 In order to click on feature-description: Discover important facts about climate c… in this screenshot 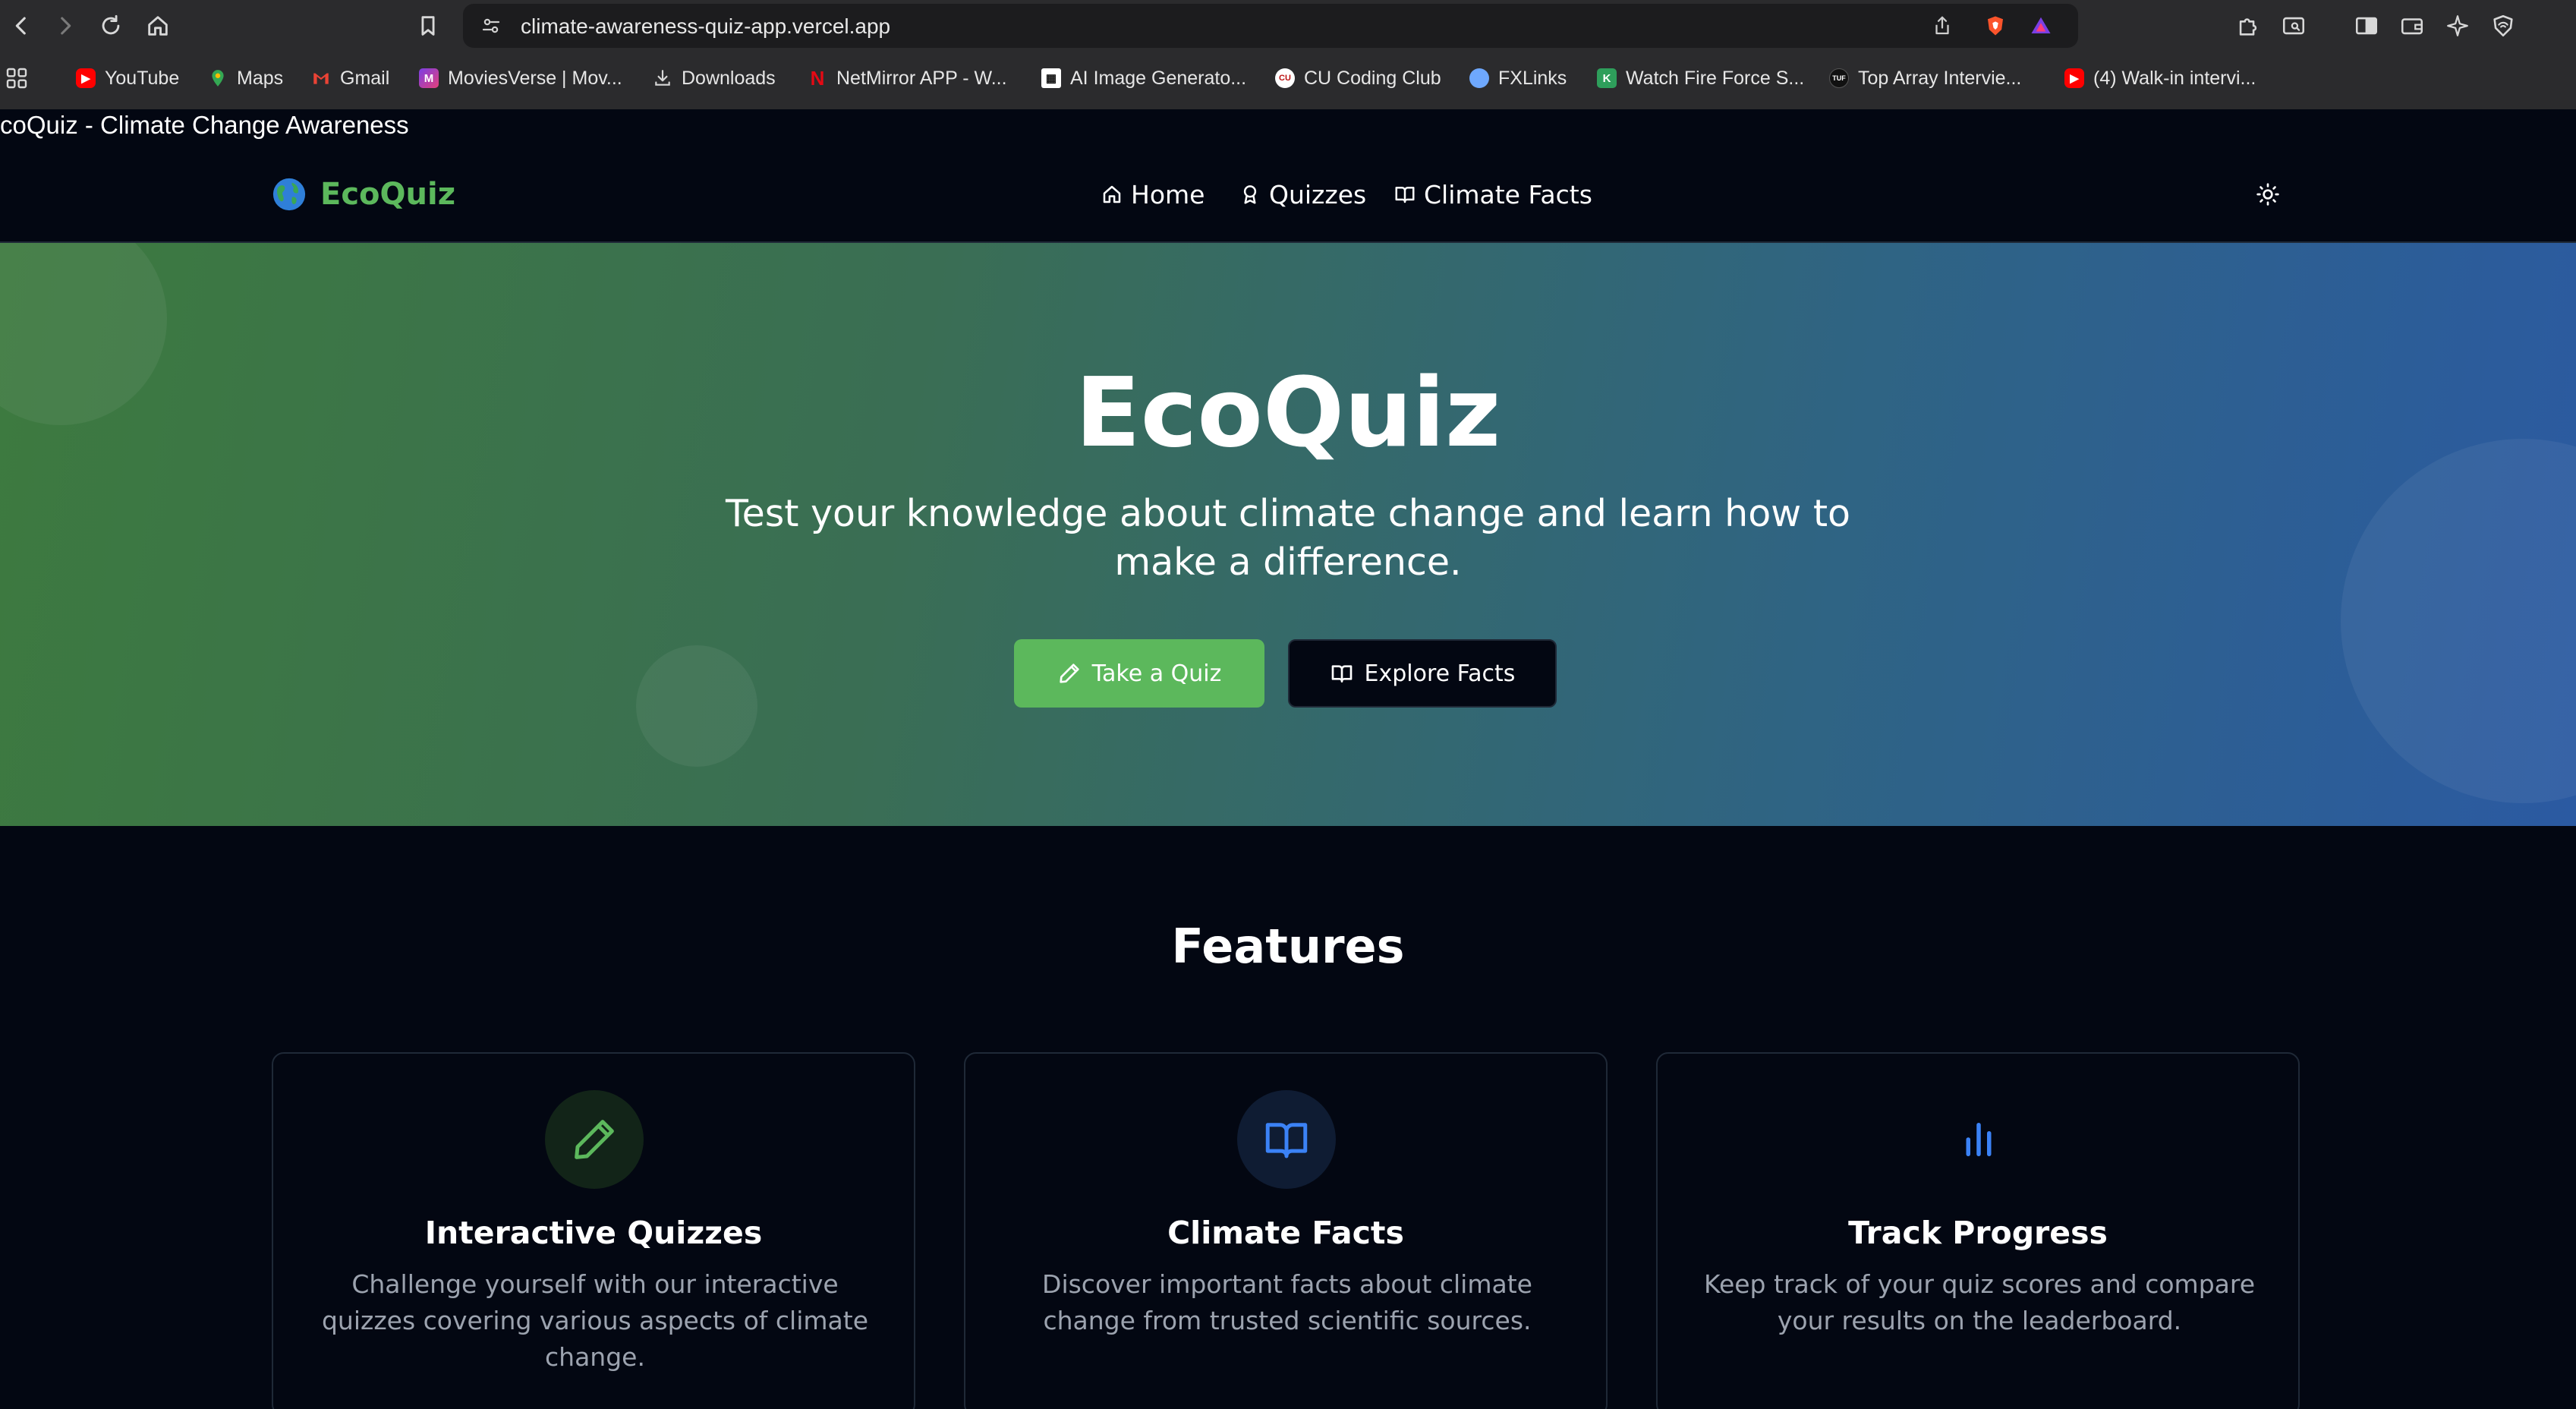, I will do `click(1287, 1302)`.